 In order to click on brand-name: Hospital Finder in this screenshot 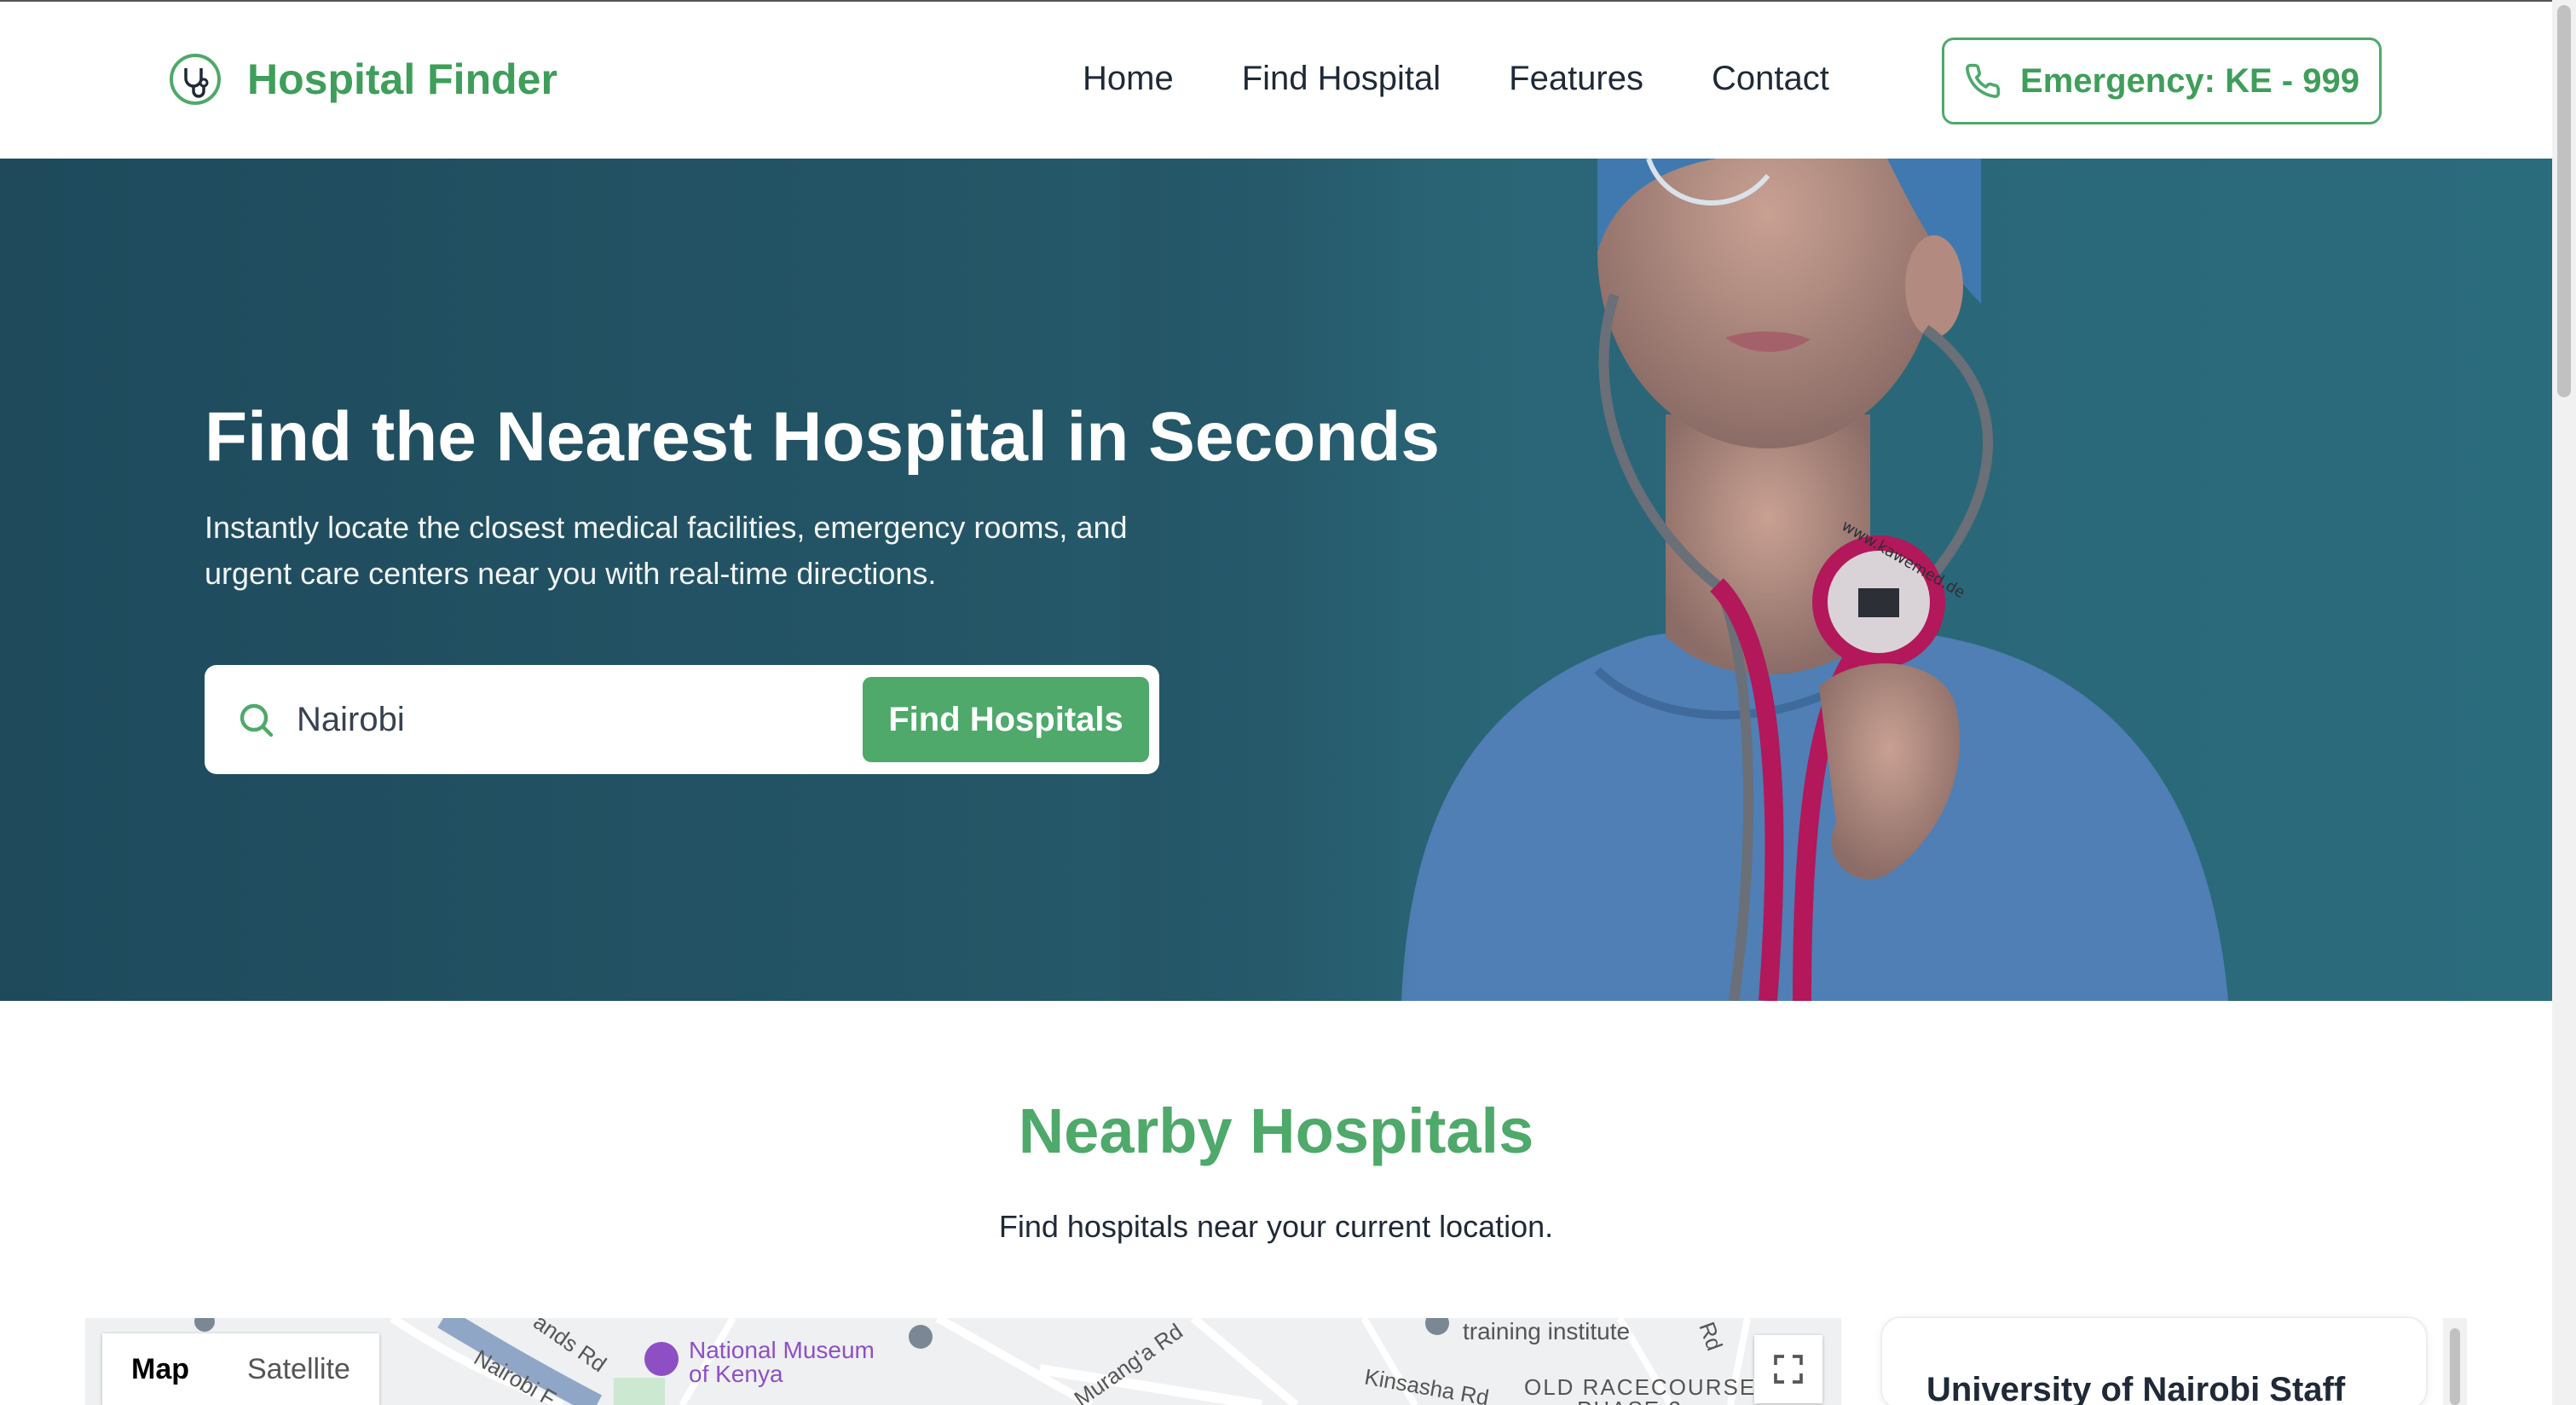, I will do `click(402, 79)`.